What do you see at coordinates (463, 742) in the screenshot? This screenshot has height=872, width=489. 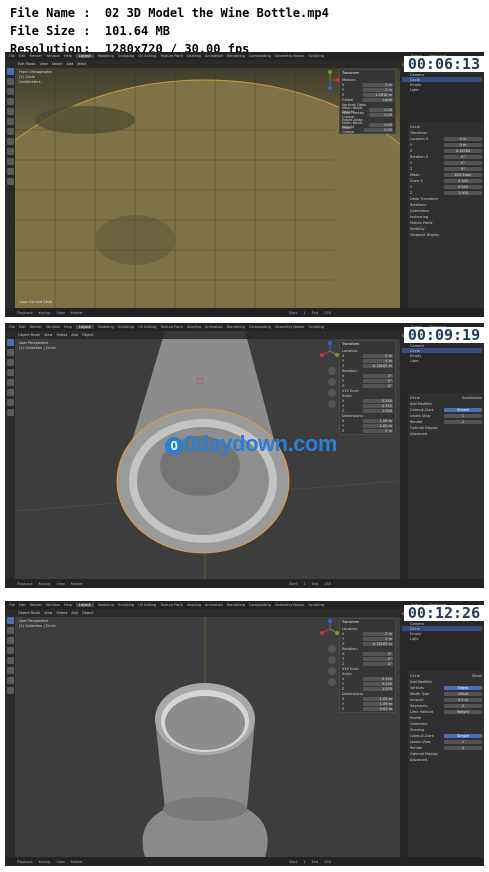 I see `property-field: 1` at bounding box center [463, 742].